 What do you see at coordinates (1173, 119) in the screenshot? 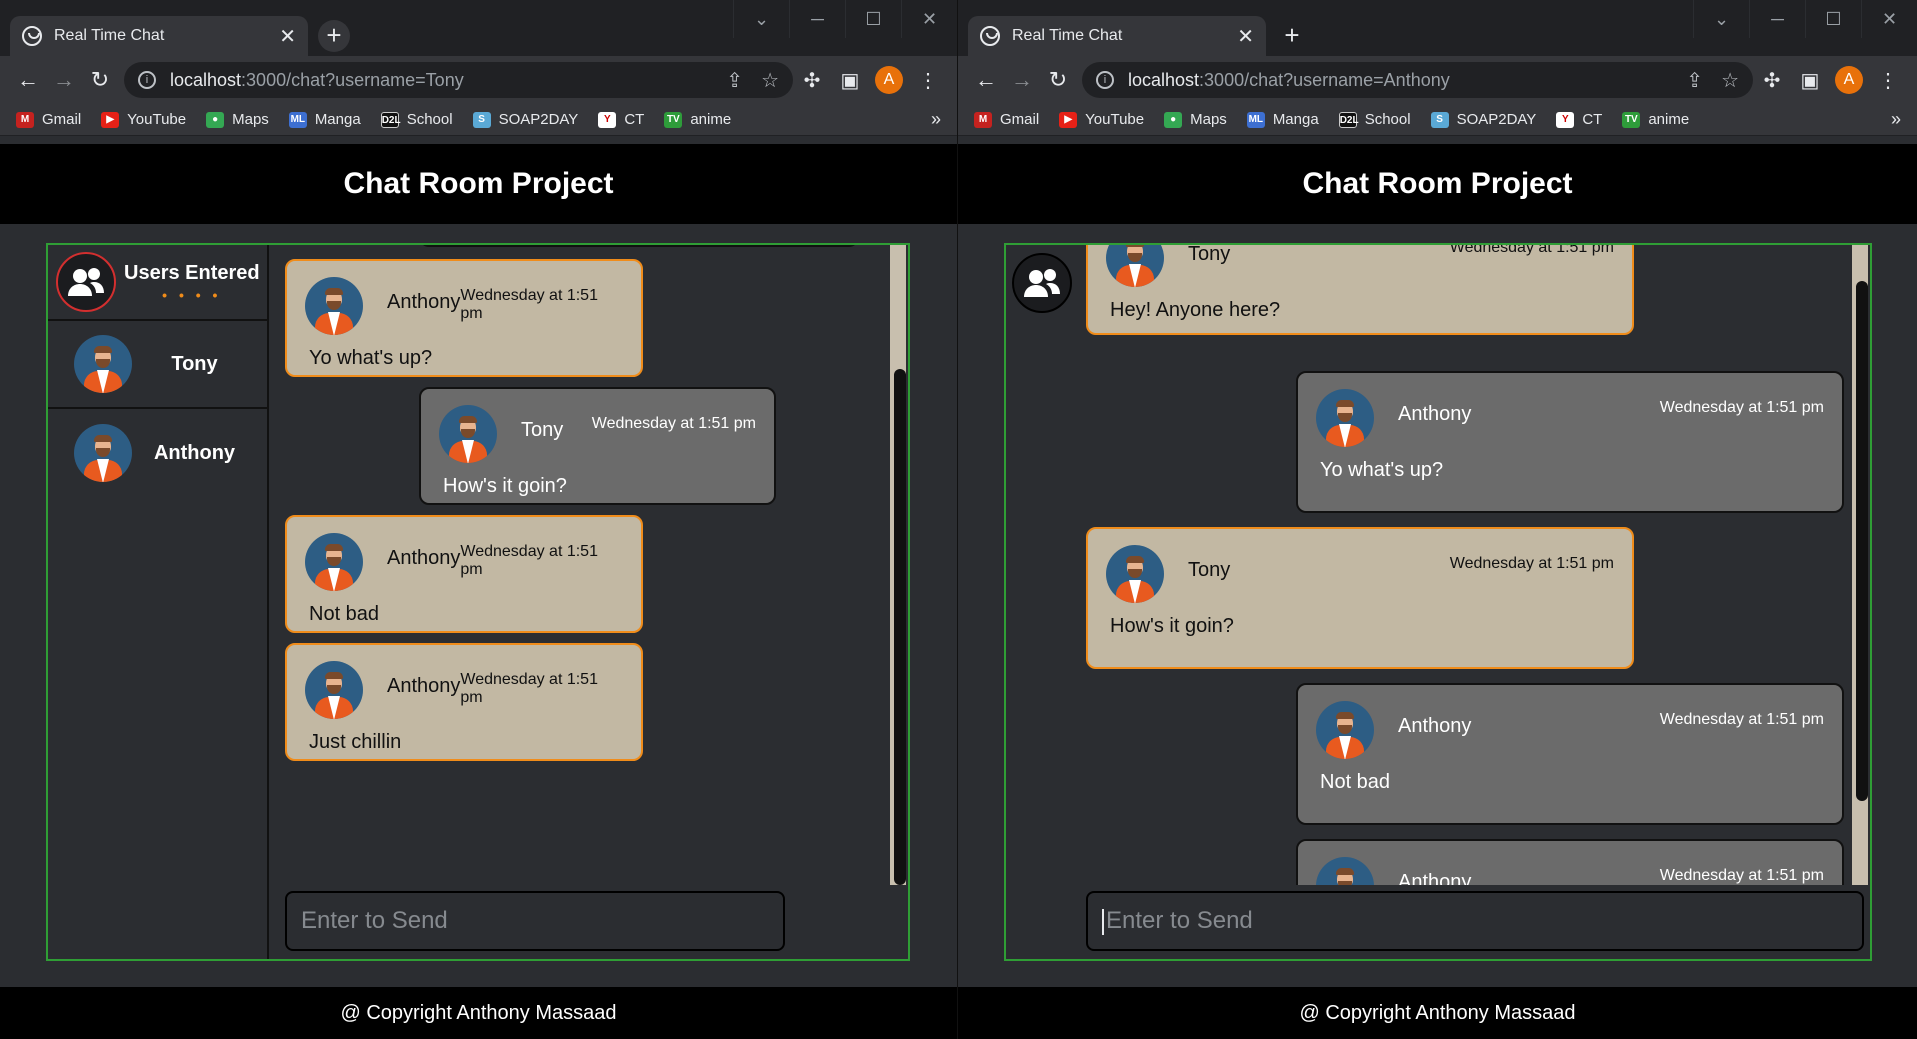
I see `maps-icon: ●` at bounding box center [1173, 119].